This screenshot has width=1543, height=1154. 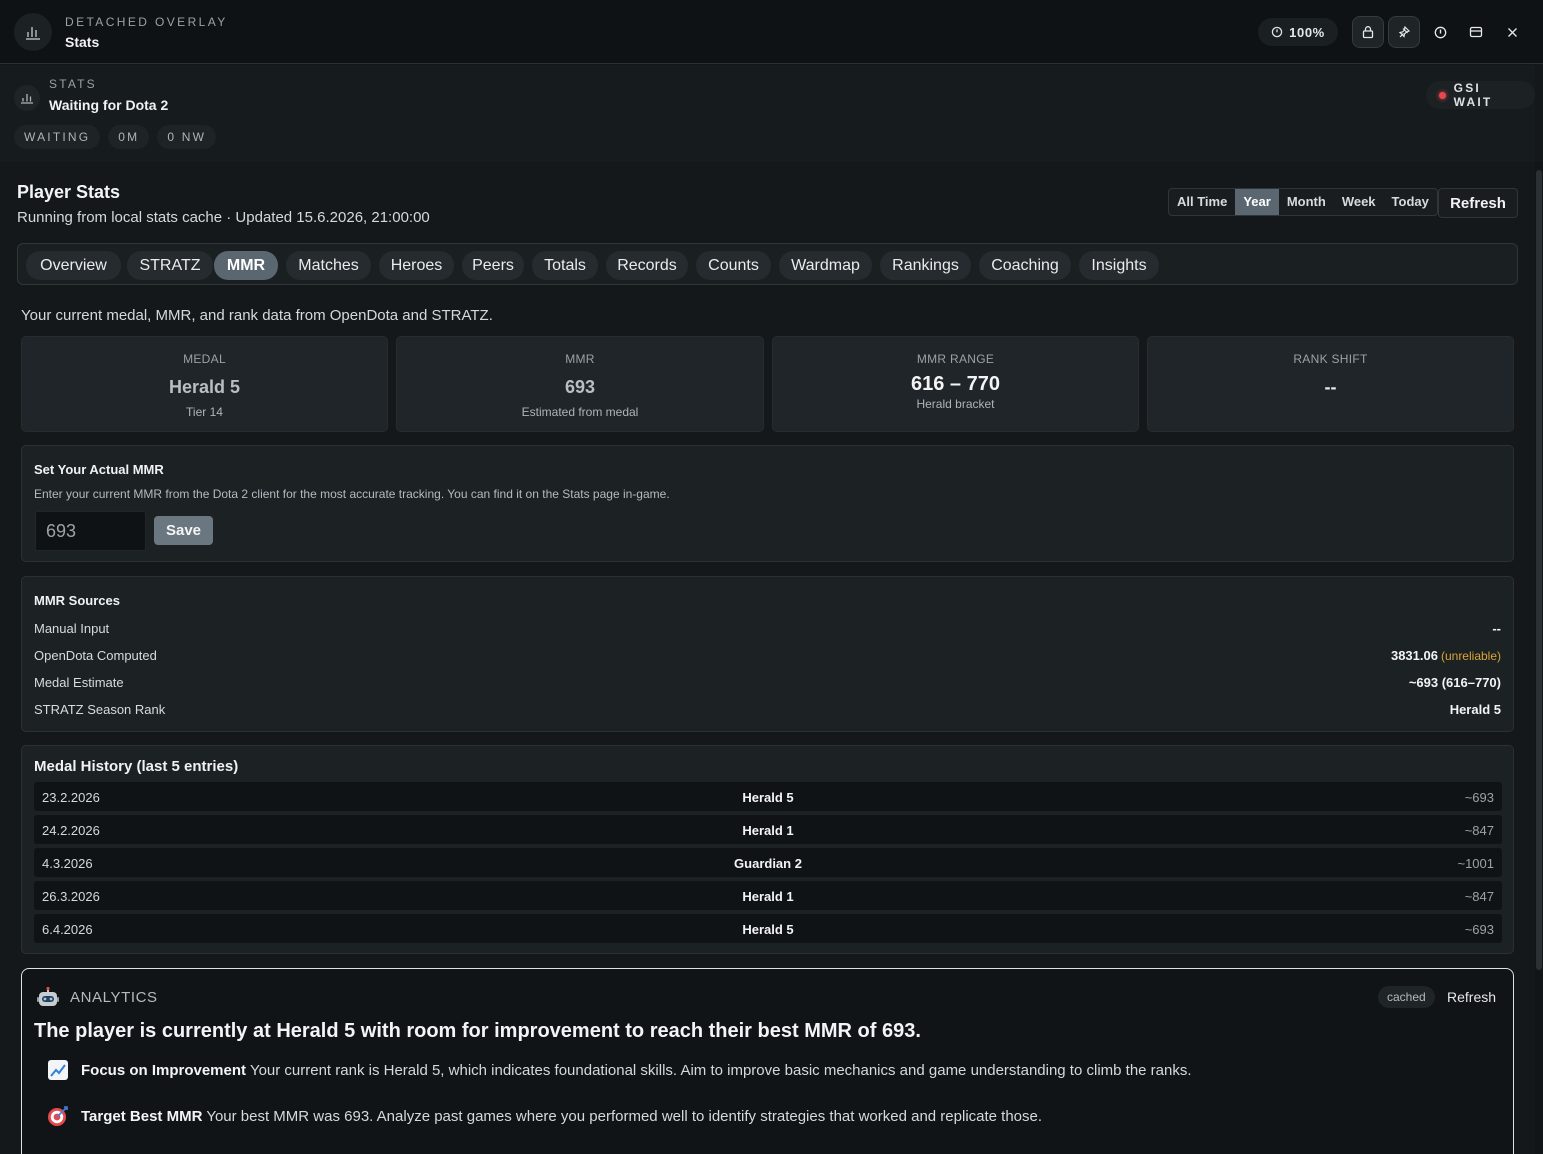 What do you see at coordinates (99, 469) in the screenshot?
I see `set-mmr-title: Set Your Actual MMR` at bounding box center [99, 469].